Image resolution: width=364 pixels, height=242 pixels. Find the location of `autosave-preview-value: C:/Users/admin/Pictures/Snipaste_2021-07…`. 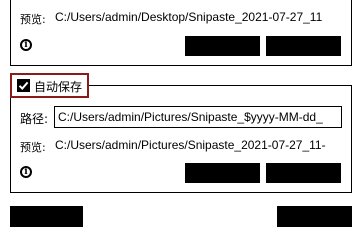

autosave-preview-value: C:/Users/admin/Pictures/Snipaste_2021-07… is located at coordinates (190, 145).